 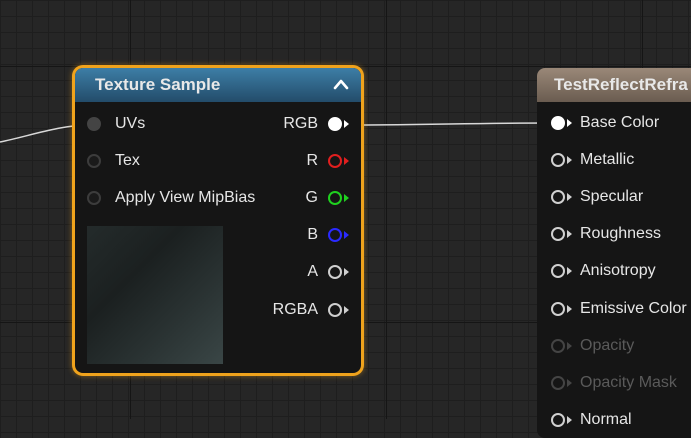 I want to click on a-pin-icon, so click(x=335, y=272).